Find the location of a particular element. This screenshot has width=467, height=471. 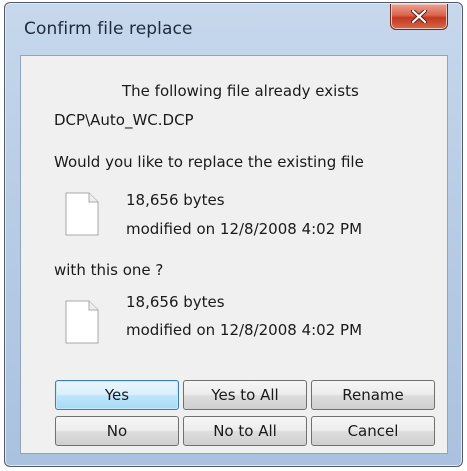

yes-button: Yes is located at coordinates (117, 395).